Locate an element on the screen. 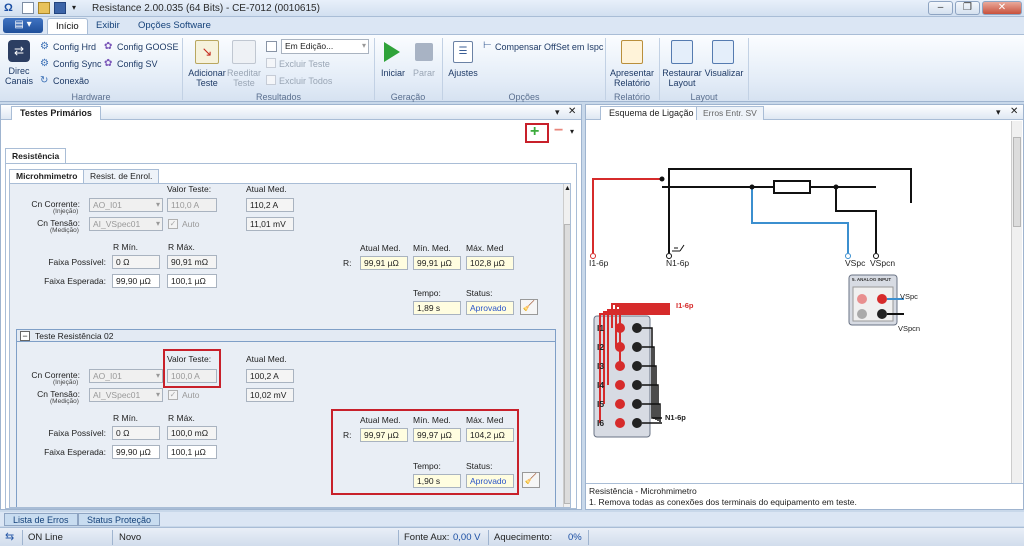 Image resolution: width=1024 pixels, height=546 pixels. ajustes-icon: ☰ is located at coordinates (463, 52).